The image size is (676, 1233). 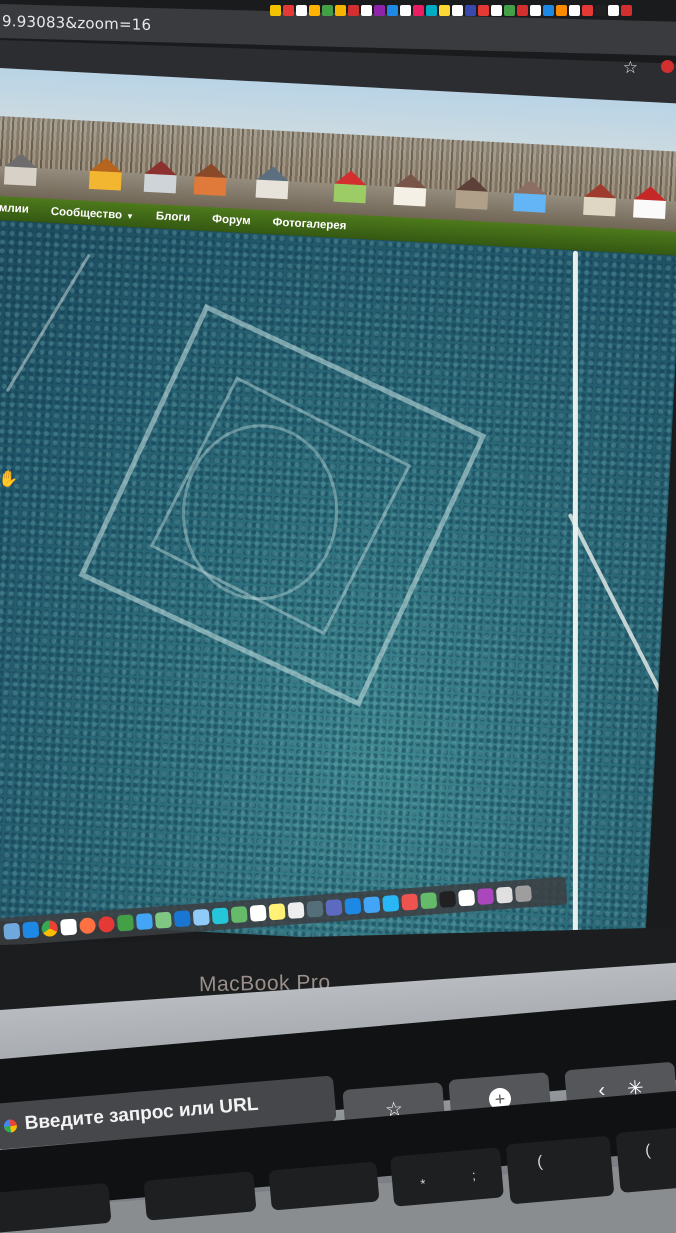 I want to click on chrome-icon, so click(x=50, y=928).